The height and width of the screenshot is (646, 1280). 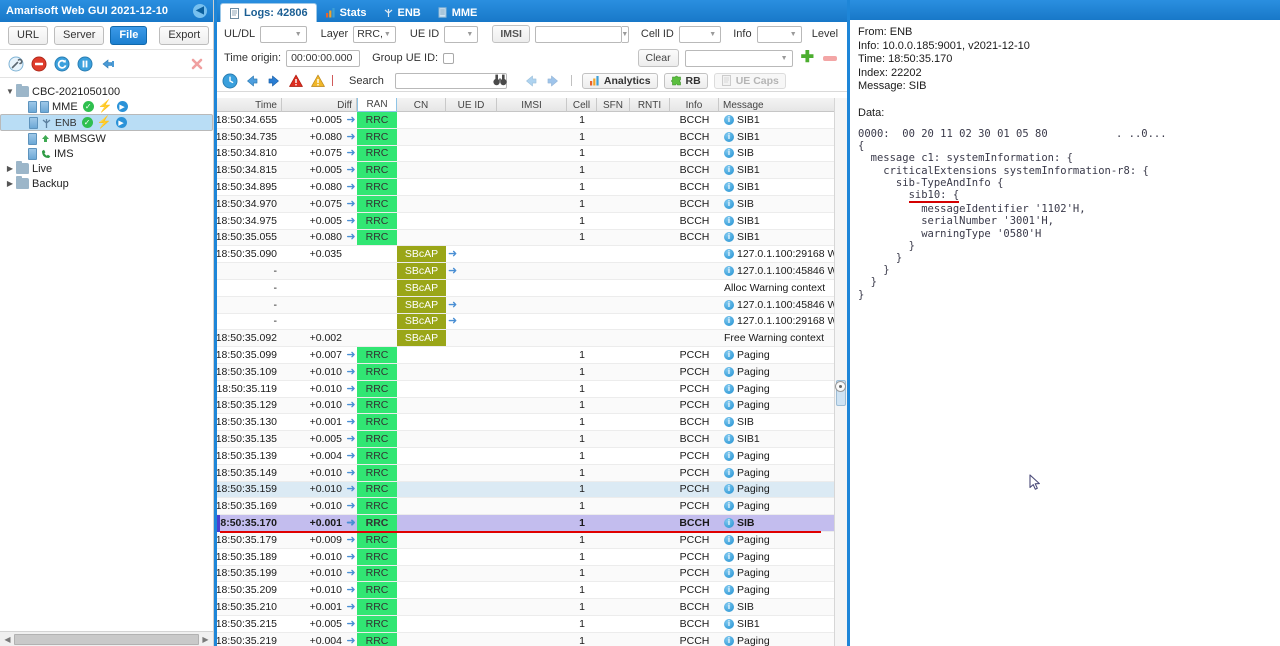 What do you see at coordinates (532, 288) in the screenshot?
I see `table-row: - SBcAP Alloc Warning context` at bounding box center [532, 288].